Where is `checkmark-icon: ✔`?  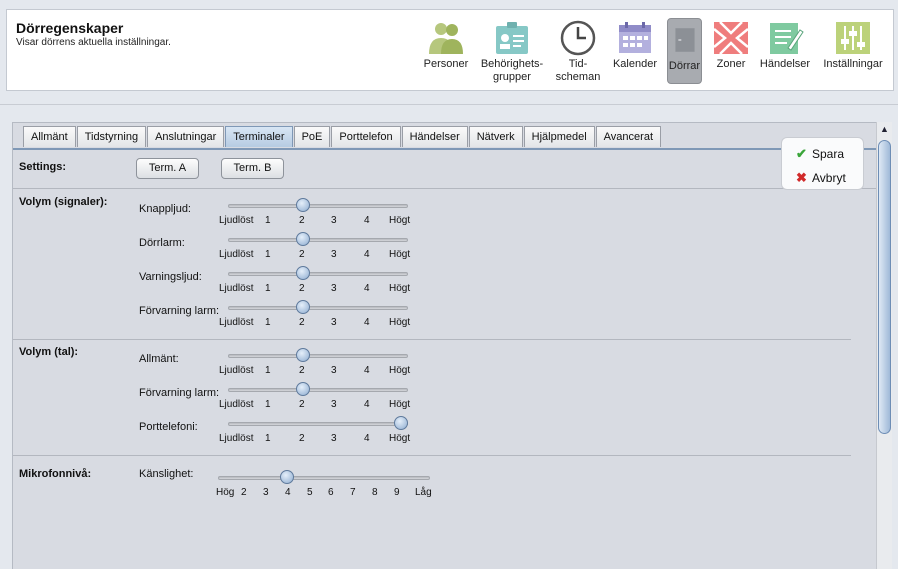
checkmark-icon: ✔ is located at coordinates (801, 153).